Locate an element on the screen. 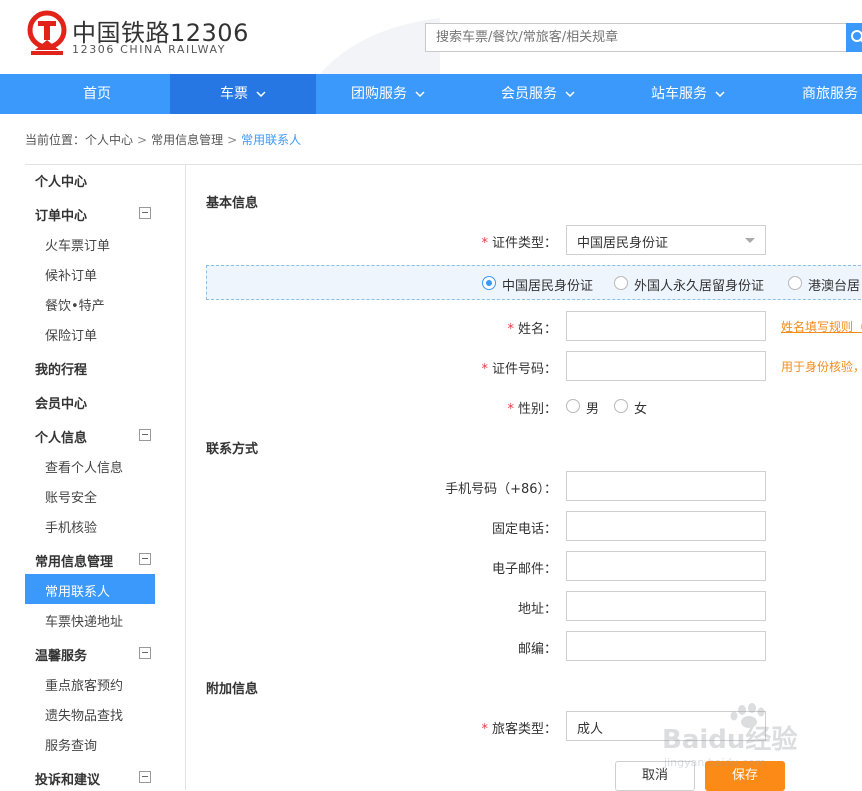  postcode-field is located at coordinates (666, 646).